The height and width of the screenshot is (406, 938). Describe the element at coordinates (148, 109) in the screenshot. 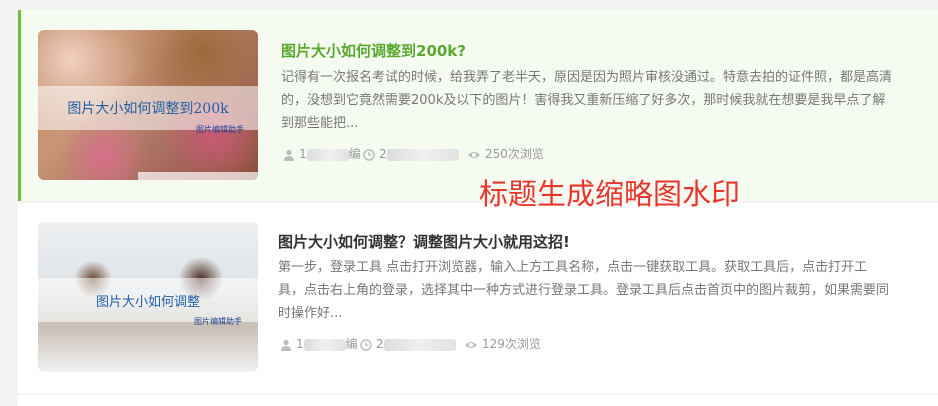

I see `thumbnail-title: 图片大小如何调整到200k` at that location.